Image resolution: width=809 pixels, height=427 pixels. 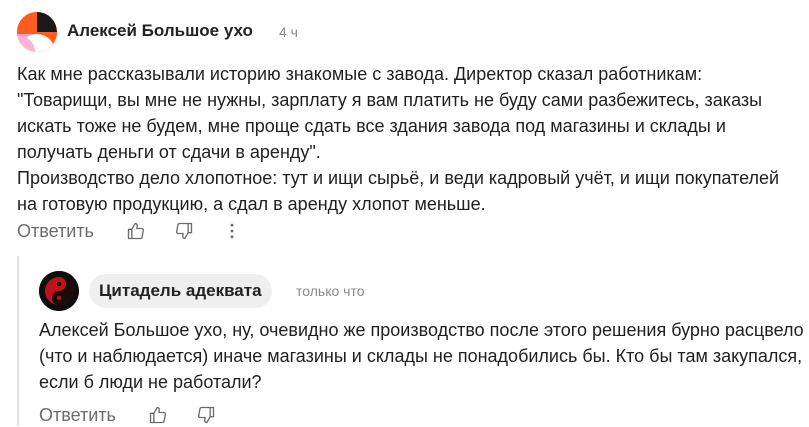 I want to click on avatar, so click(x=37, y=32).